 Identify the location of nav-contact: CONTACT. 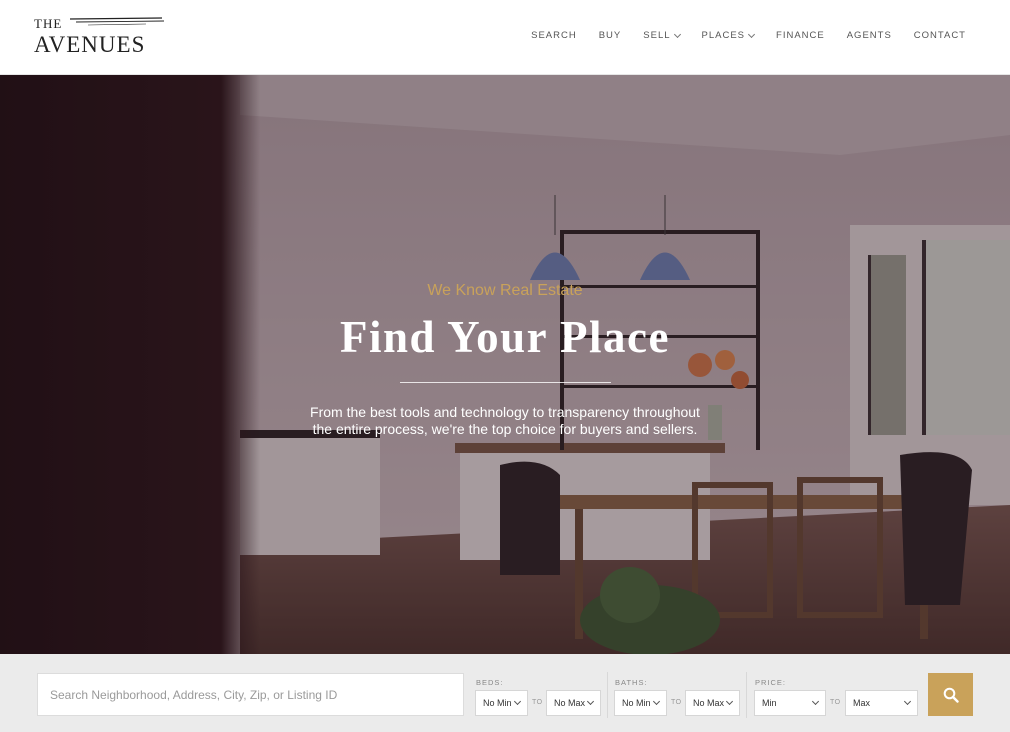
(940, 35).